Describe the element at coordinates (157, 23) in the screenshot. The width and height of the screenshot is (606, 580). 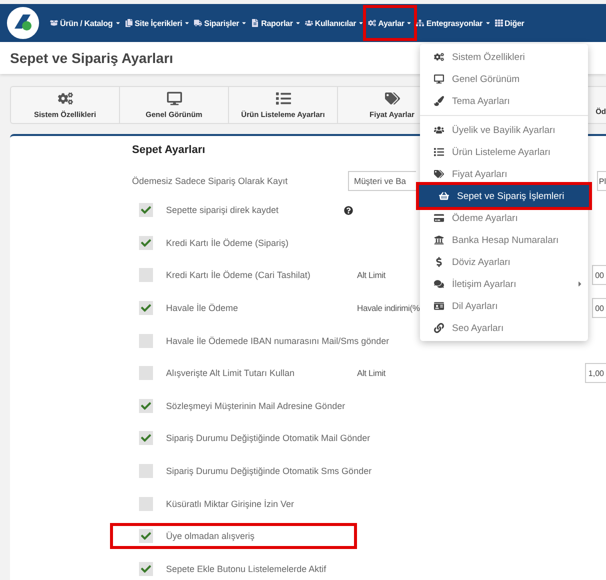
I see `nav-menu-item: Site İçerikleri` at that location.